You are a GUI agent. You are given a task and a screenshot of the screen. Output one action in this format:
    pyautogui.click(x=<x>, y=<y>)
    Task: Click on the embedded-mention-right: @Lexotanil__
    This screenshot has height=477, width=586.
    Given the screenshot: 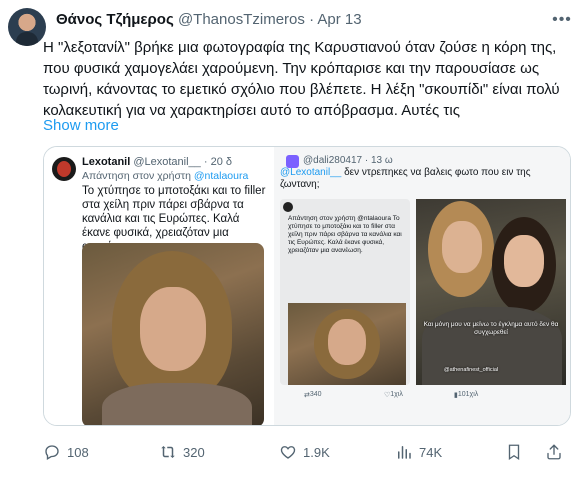 What is the action you would take?
    pyautogui.click(x=311, y=172)
    